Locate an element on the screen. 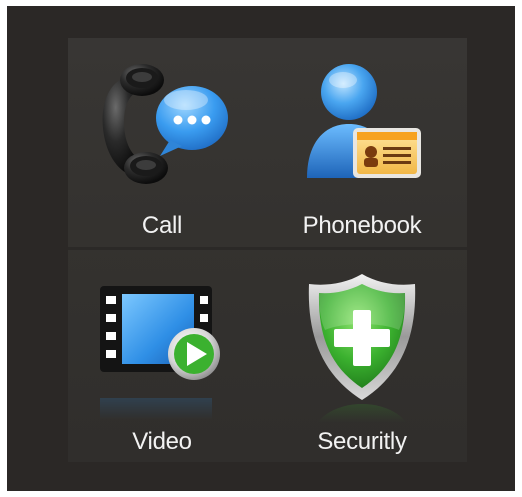 The image size is (522, 497). phonebook-tile: Phonebook is located at coordinates (362, 148).